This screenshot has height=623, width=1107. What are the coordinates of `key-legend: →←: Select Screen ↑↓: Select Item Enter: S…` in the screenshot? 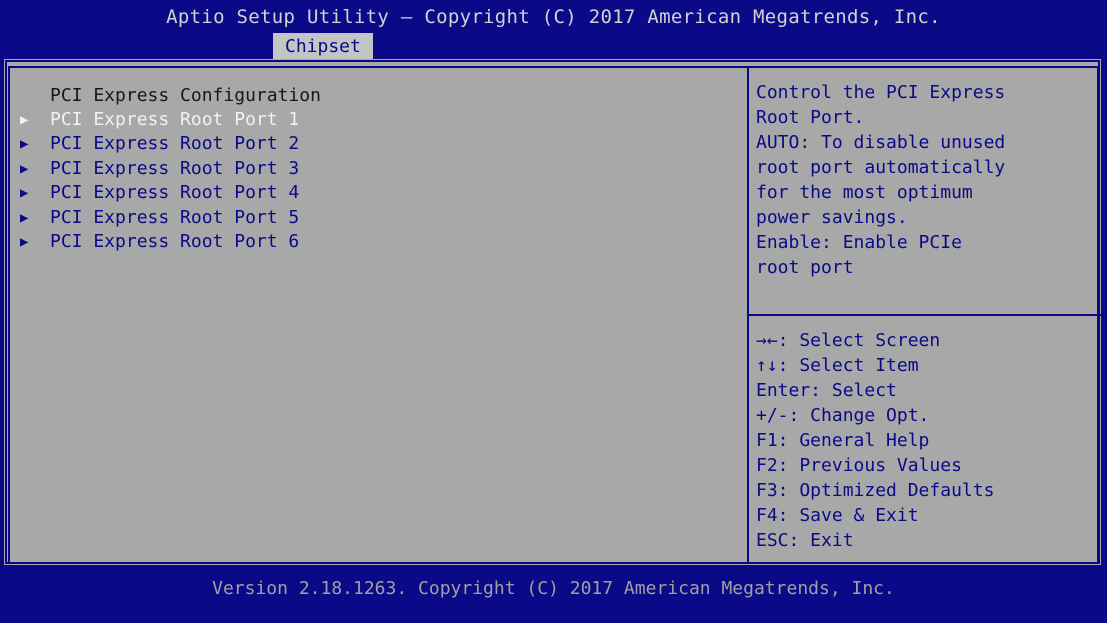 It's located at (928, 440).